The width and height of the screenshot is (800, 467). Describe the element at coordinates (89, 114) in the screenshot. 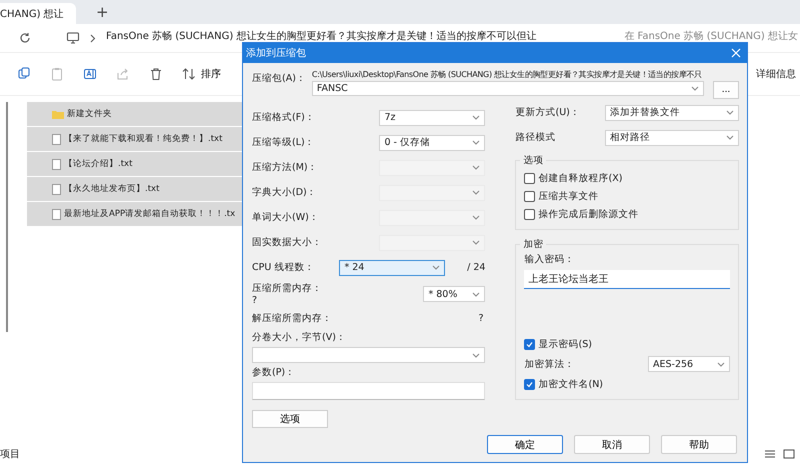

I see `file-name: 新建文件夹` at that location.